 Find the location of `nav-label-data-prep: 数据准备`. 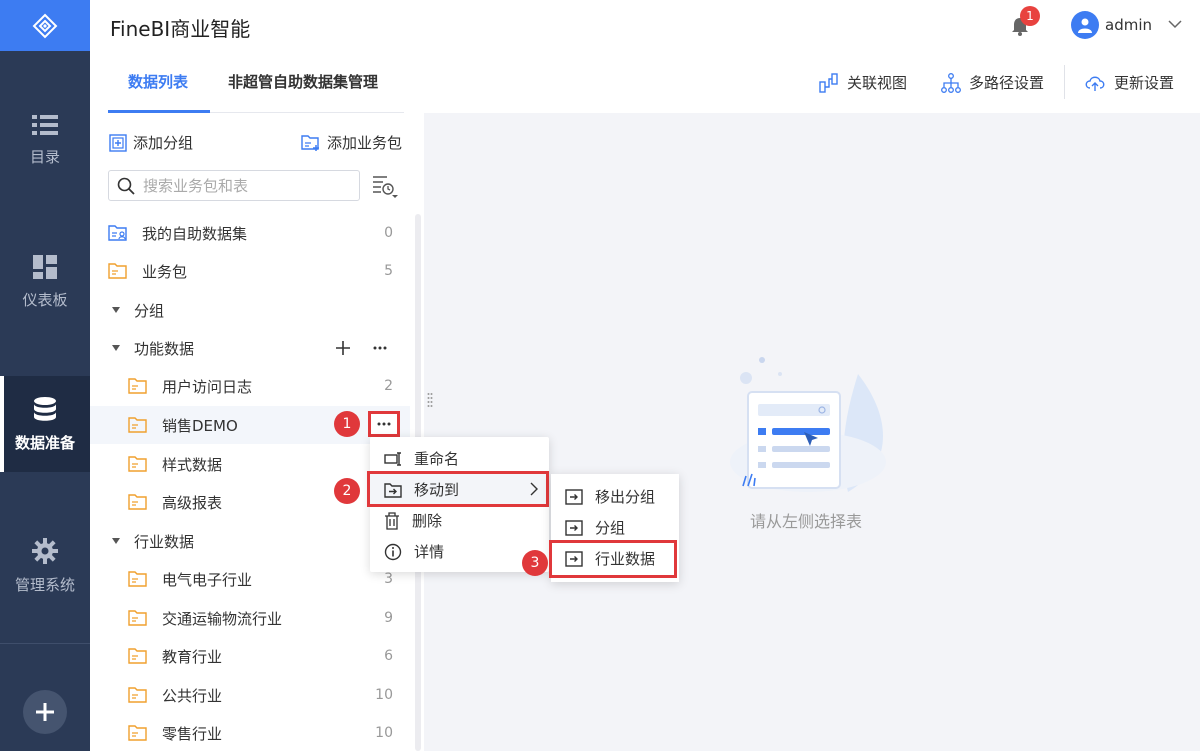

nav-label-data-prep: 数据准备 is located at coordinates (44, 442).